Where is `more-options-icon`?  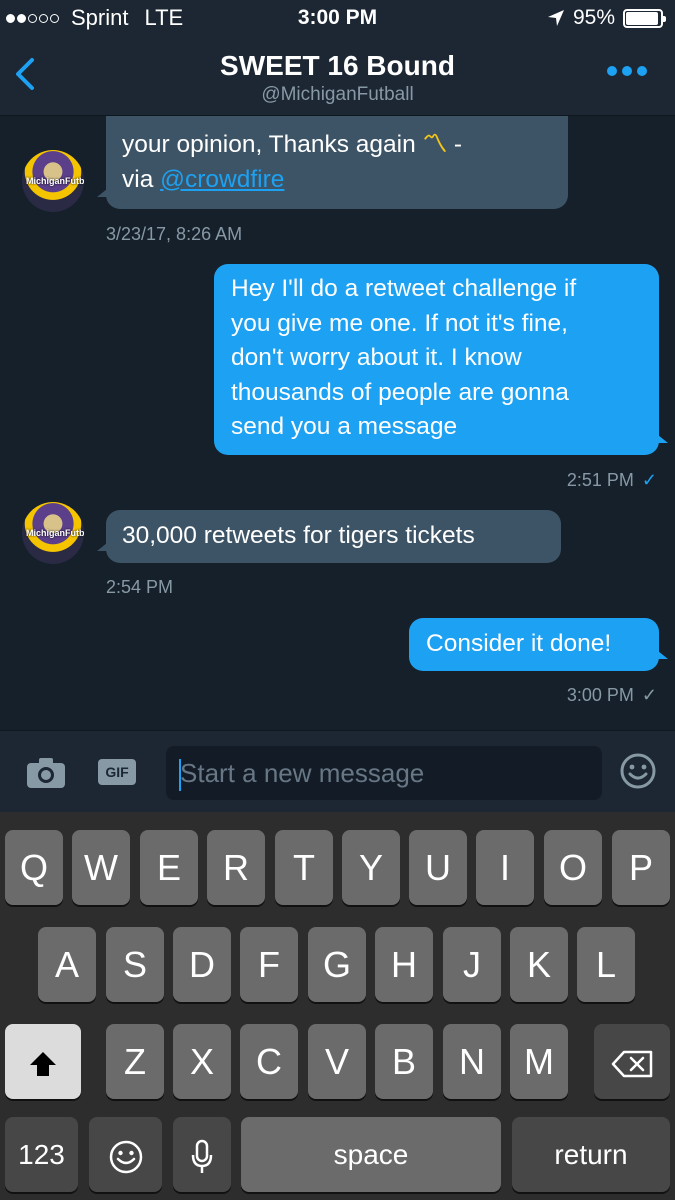 more-options-icon is located at coordinates (627, 71).